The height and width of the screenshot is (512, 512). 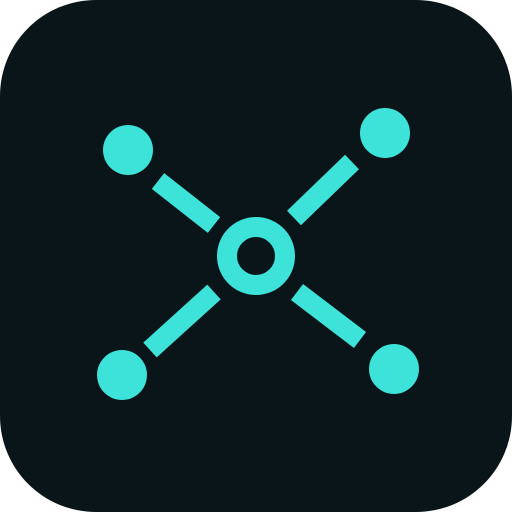 I want to click on node-bottom-left, so click(x=122, y=375).